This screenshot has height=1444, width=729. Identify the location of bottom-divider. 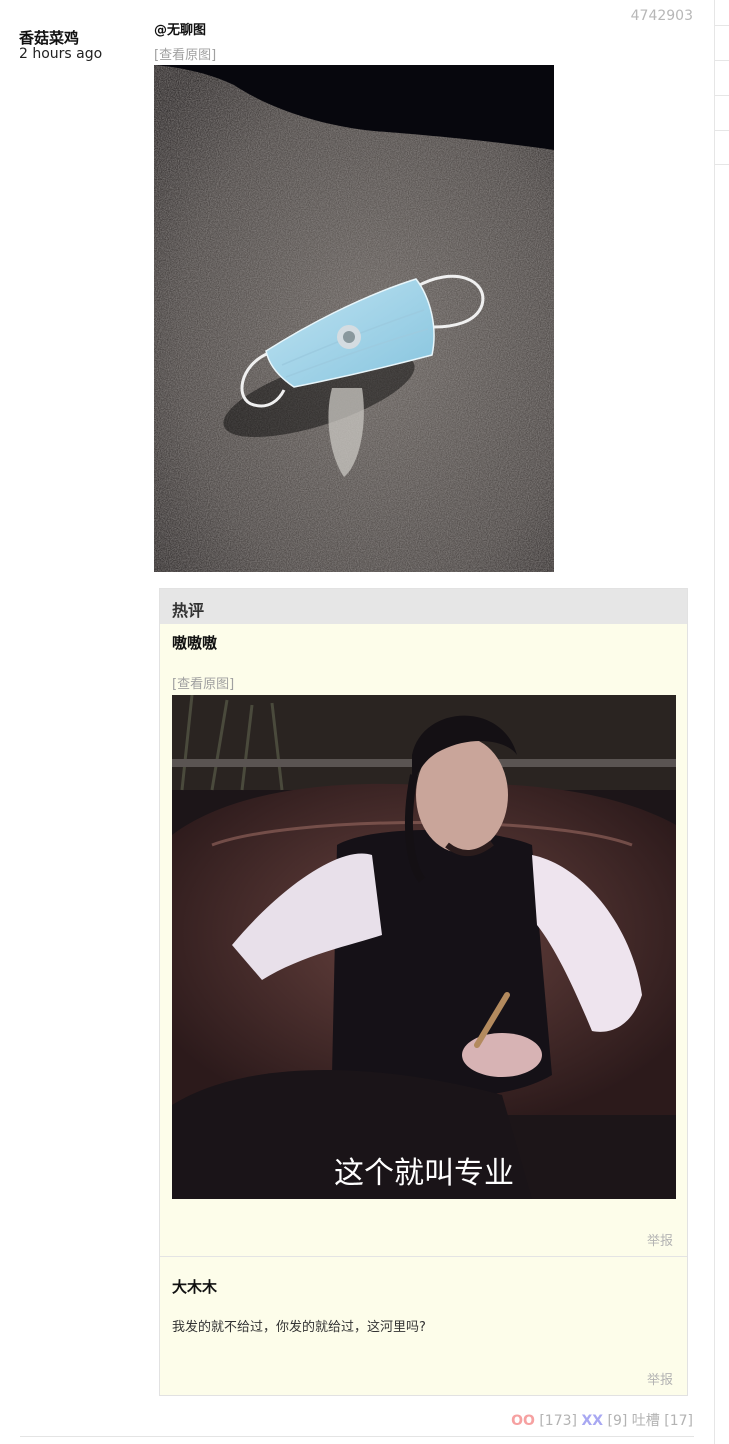
(357, 1436).